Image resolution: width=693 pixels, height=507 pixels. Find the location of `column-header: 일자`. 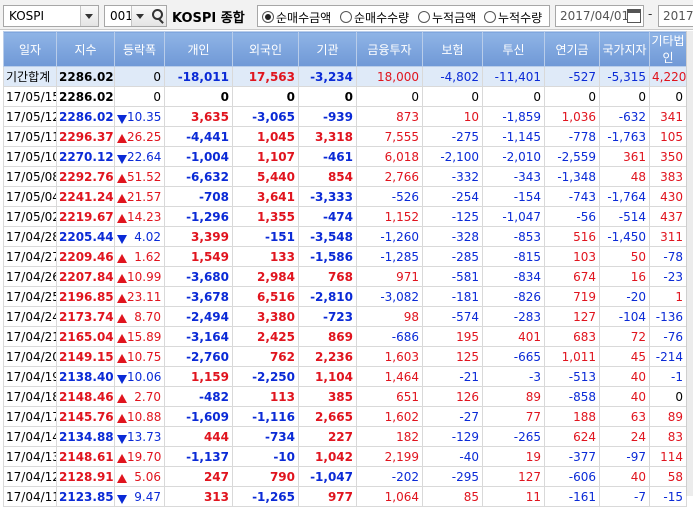

column-header: 일자 is located at coordinates (30, 49).